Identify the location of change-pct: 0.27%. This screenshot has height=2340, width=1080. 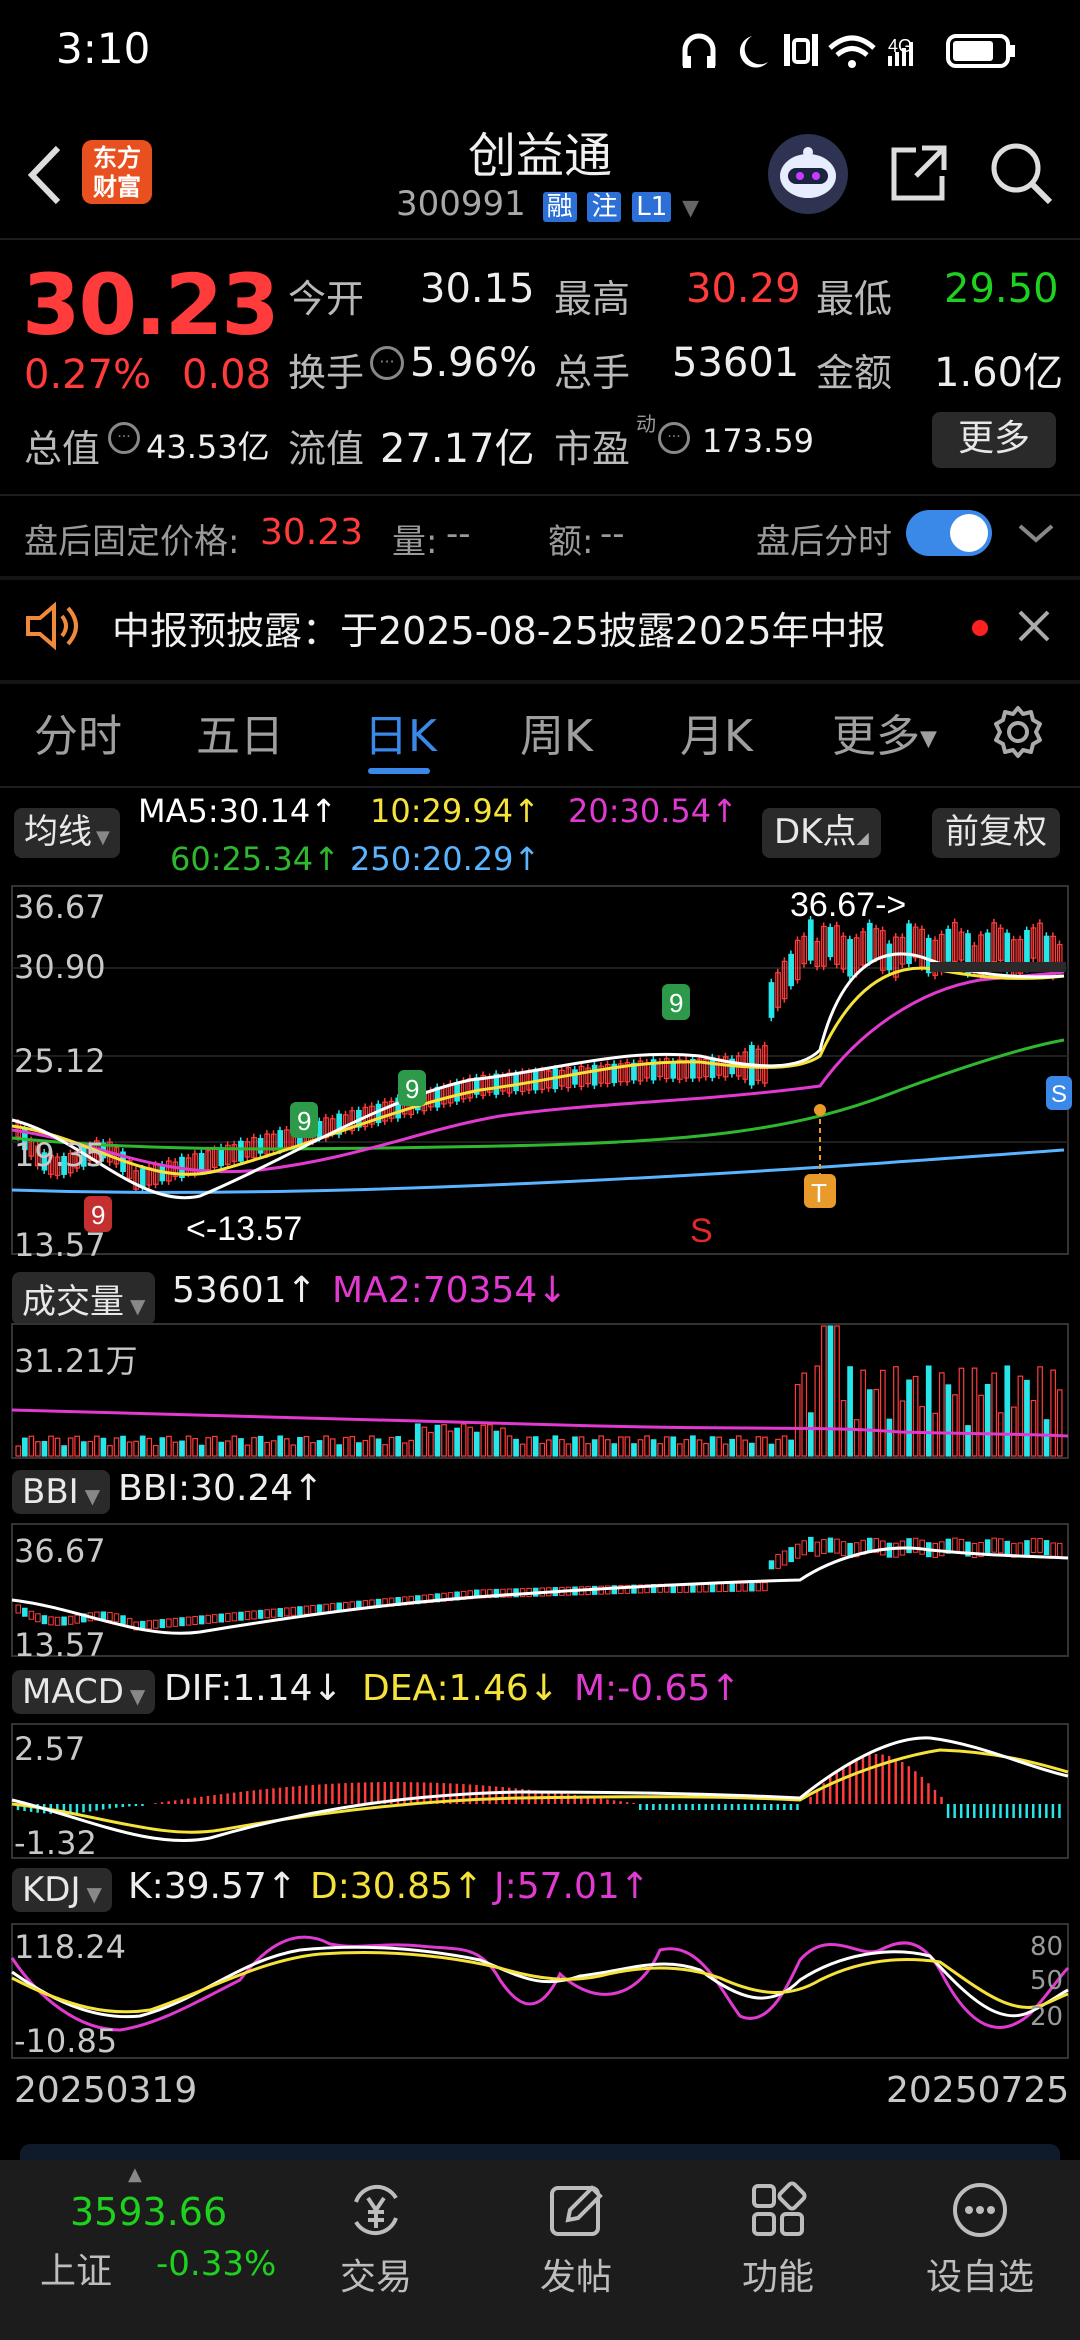
(88, 375).